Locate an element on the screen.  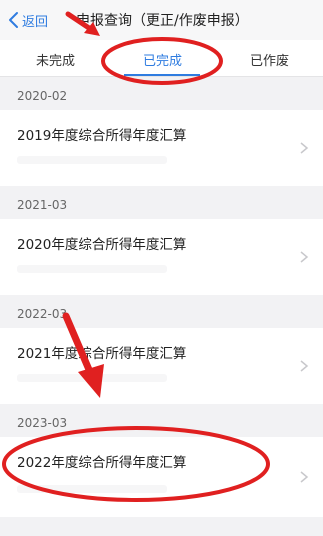
chevron-left-icon is located at coordinates (13, 20).